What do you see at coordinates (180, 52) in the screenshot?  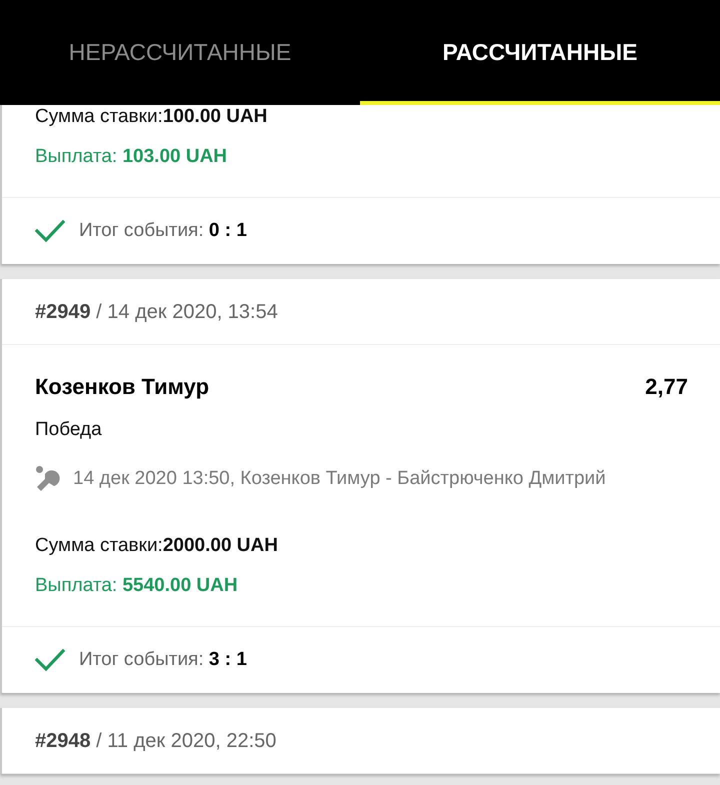 I see `tab: НЕРАССЧИТАННЫЕ` at bounding box center [180, 52].